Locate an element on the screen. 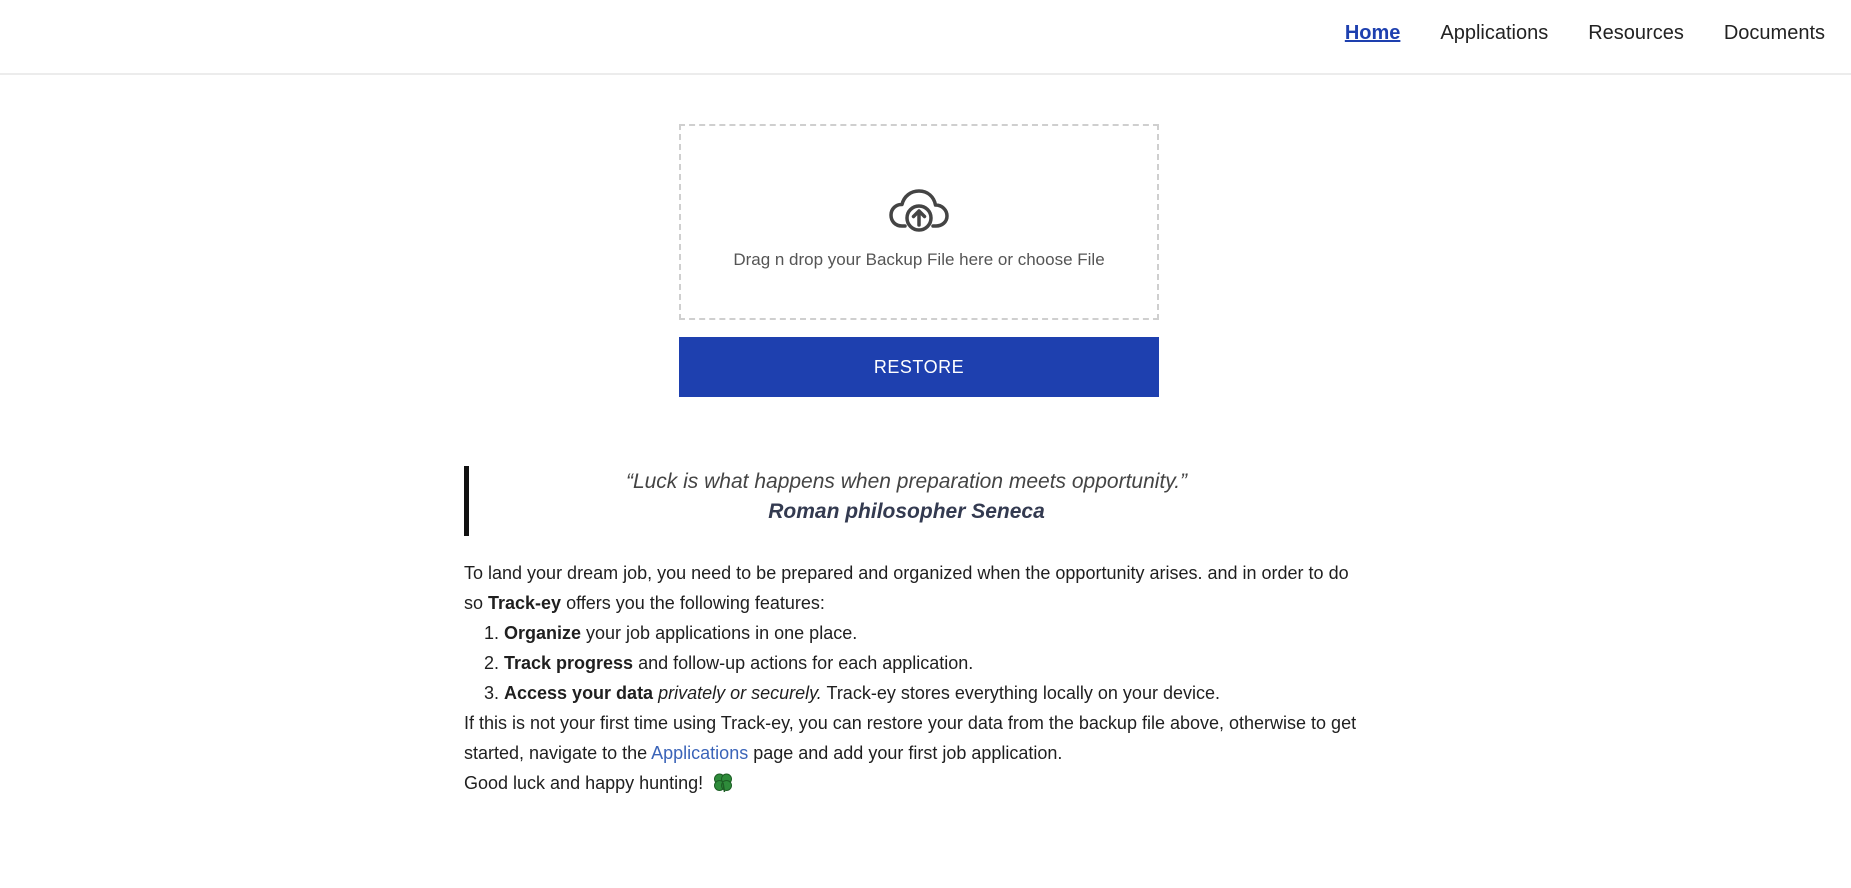  top-navbar: Home Applications Resources Documents is located at coordinates (925, 37).